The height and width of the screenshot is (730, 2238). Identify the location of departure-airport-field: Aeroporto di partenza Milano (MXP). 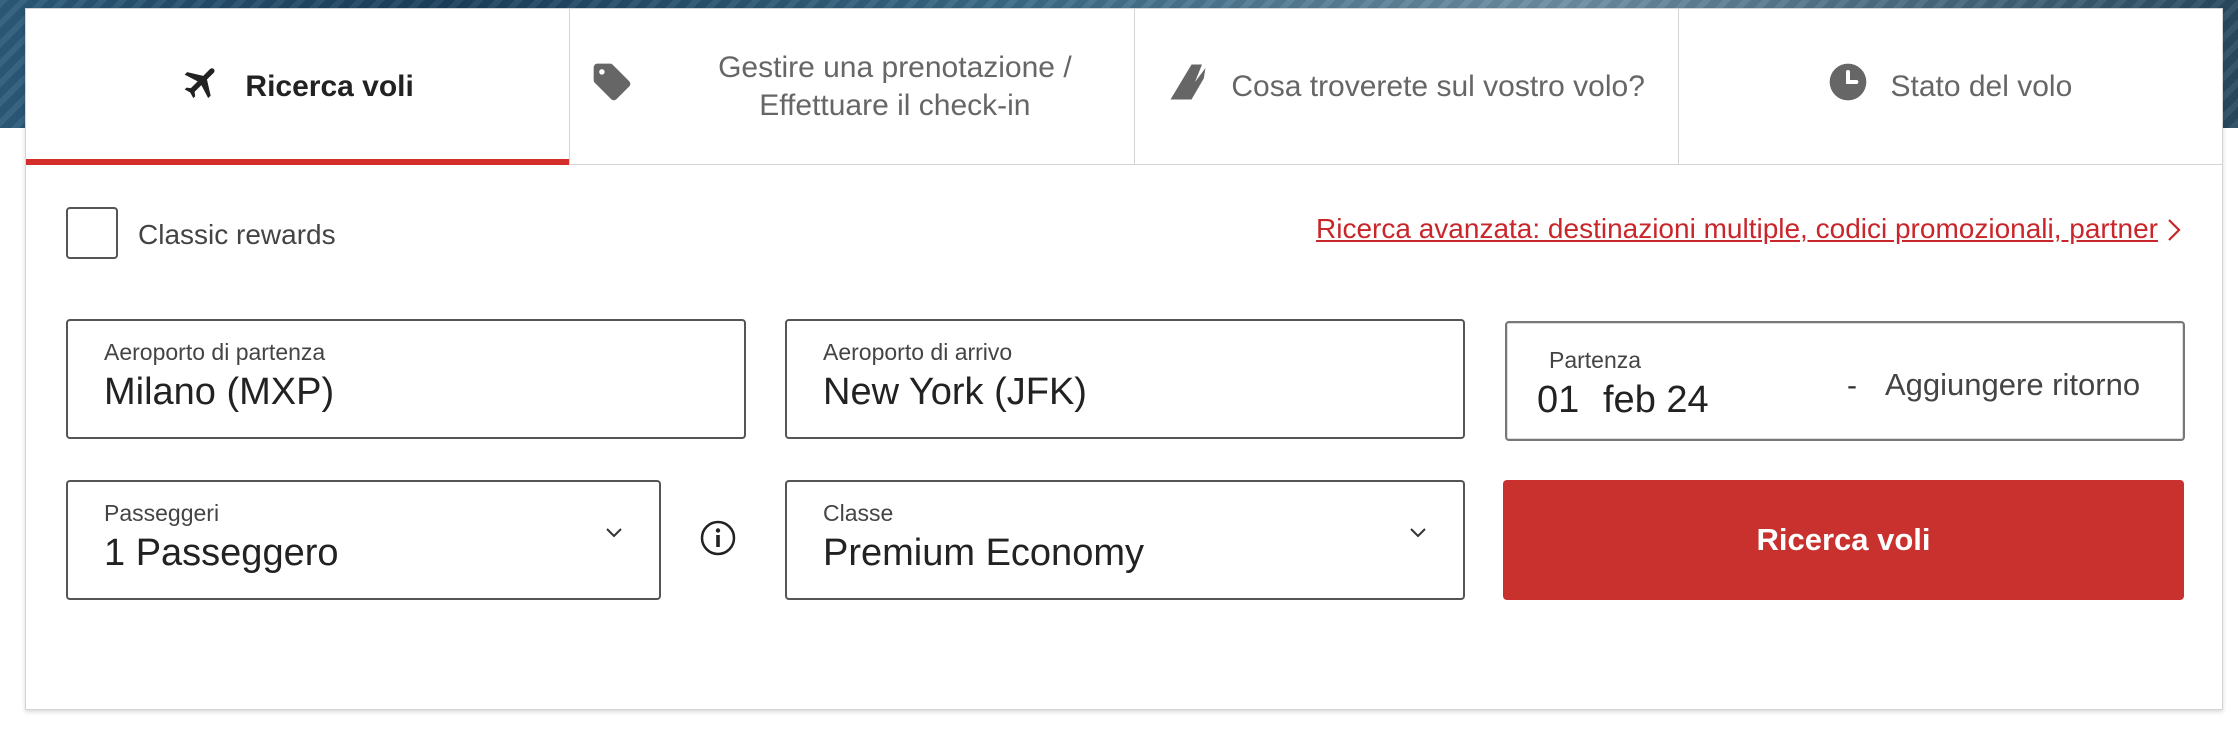
(406, 379).